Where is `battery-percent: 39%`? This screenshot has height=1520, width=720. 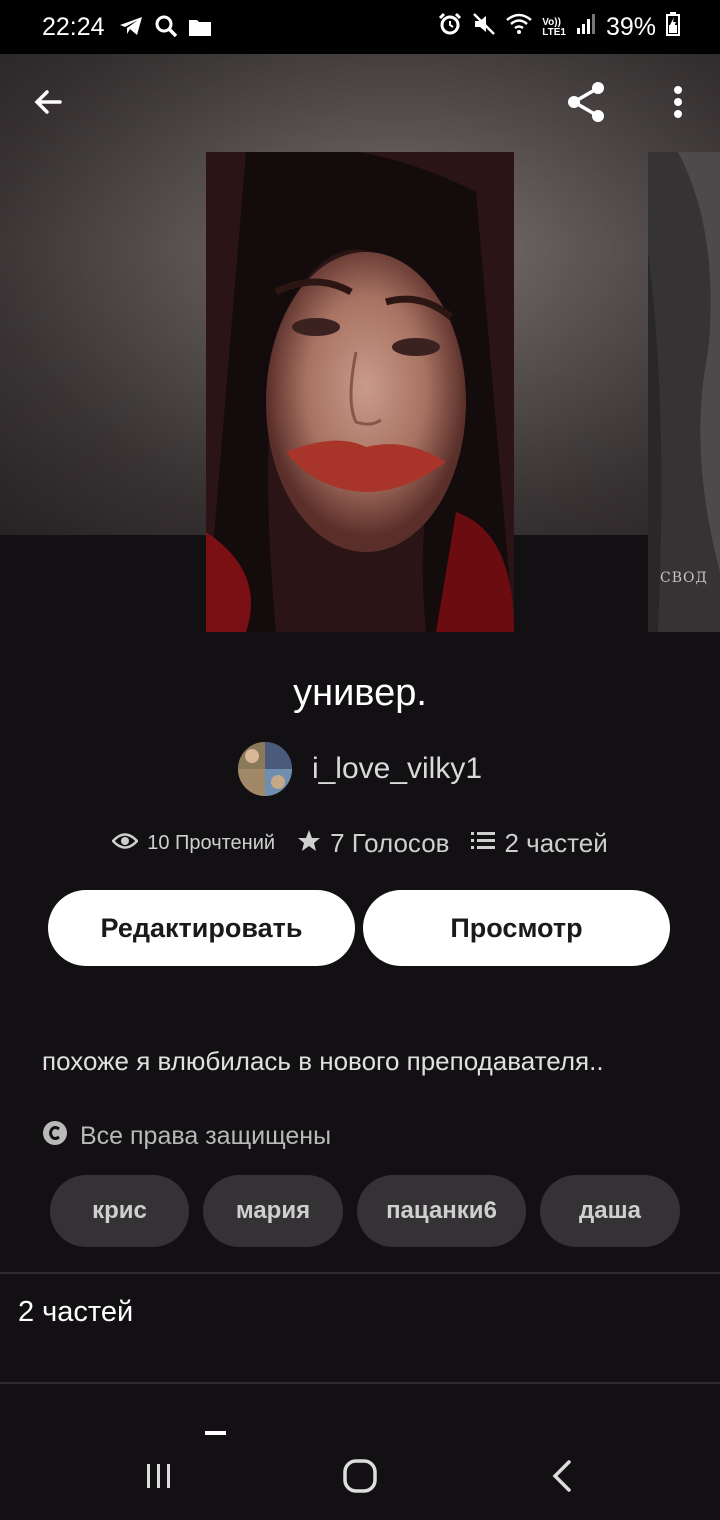
battery-percent: 39% is located at coordinates (630, 27).